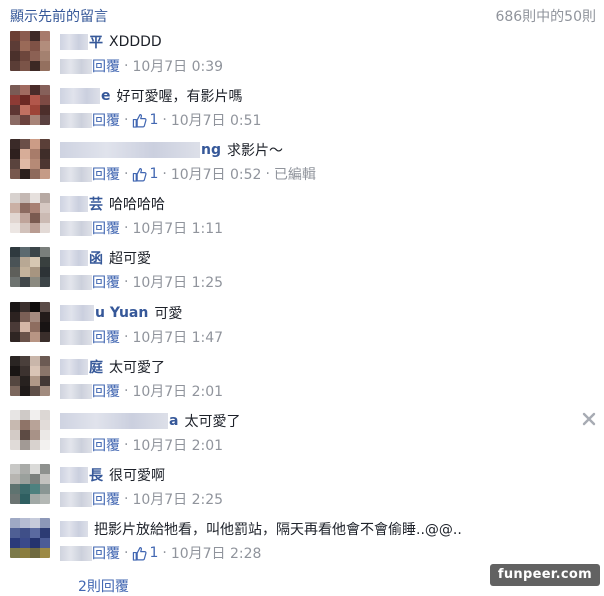 The width and height of the screenshot is (604, 596). I want to click on comment-item: 芸哈哈哈哈回覆 · 10月7日 1:11, so click(302, 220).